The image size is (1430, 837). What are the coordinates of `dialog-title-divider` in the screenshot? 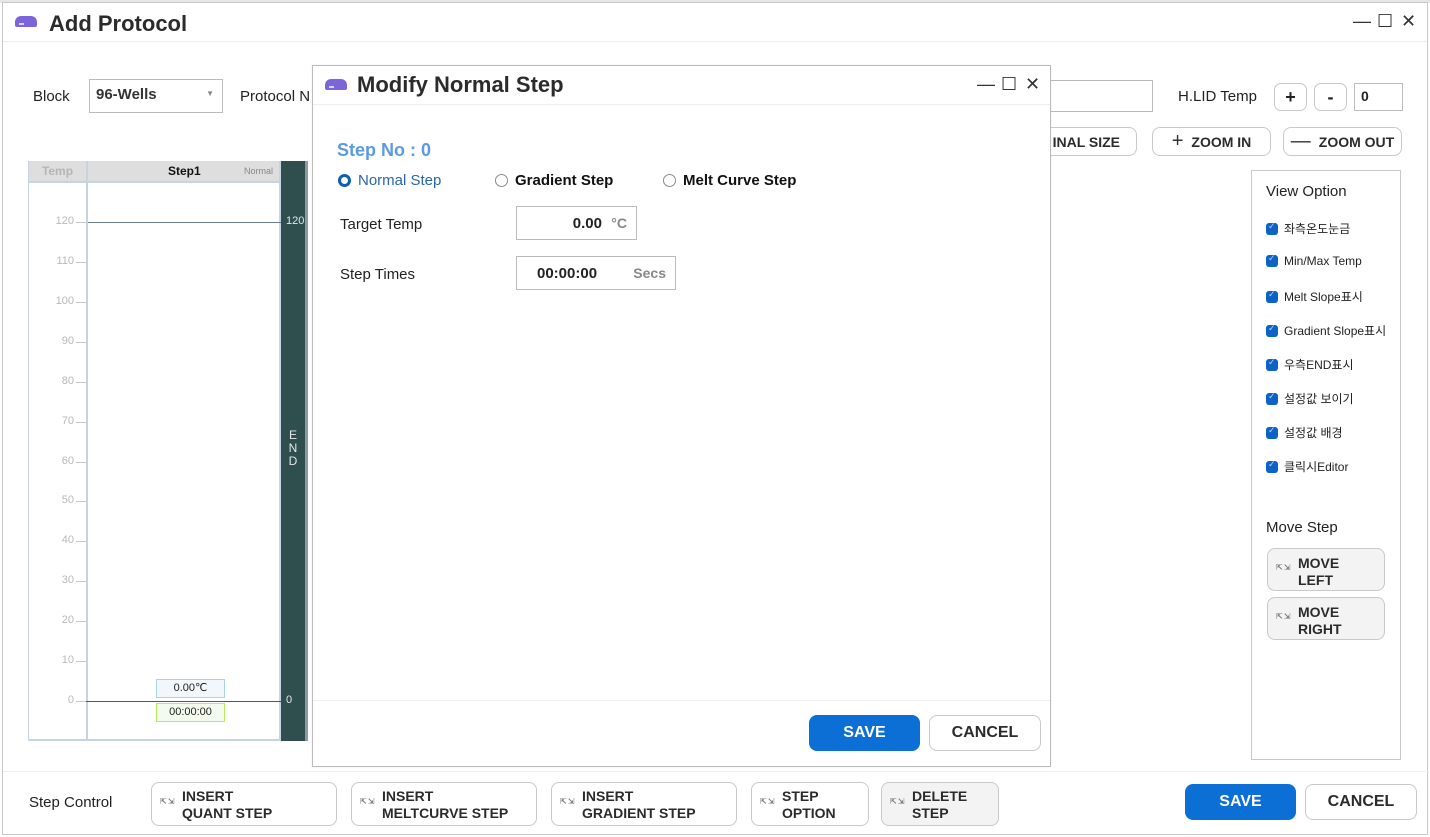 It's located at (681, 104).